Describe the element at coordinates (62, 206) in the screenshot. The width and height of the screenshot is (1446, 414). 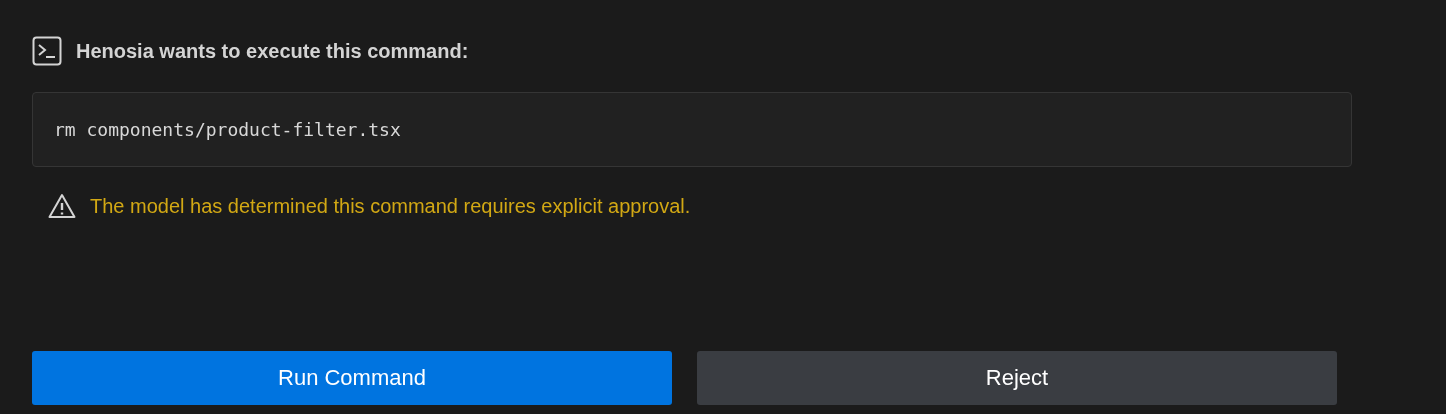
I see `warning-icon` at that location.